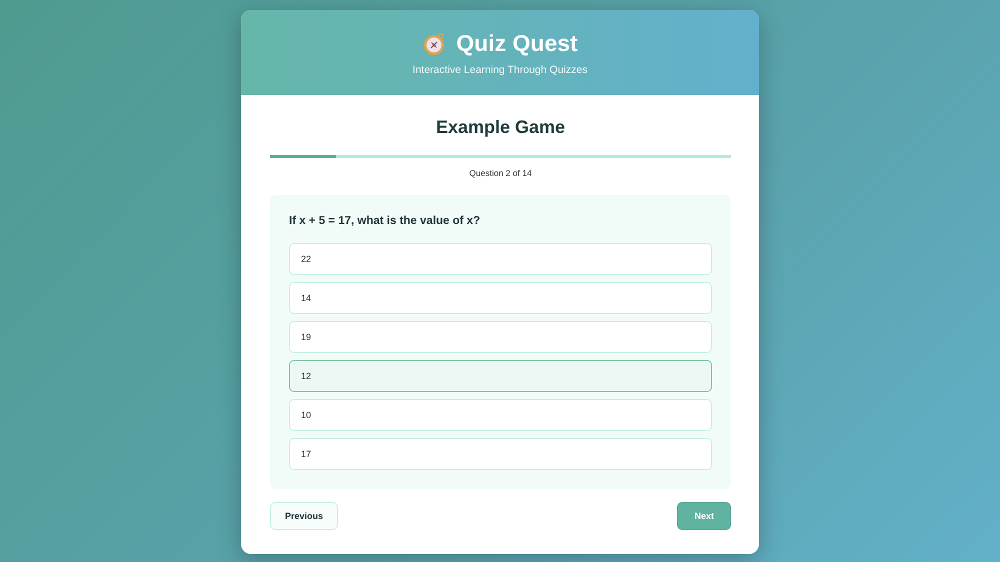  Describe the element at coordinates (385, 221) in the screenshot. I see `question-text: If x + 5 = 17, what is the value of x?` at that location.